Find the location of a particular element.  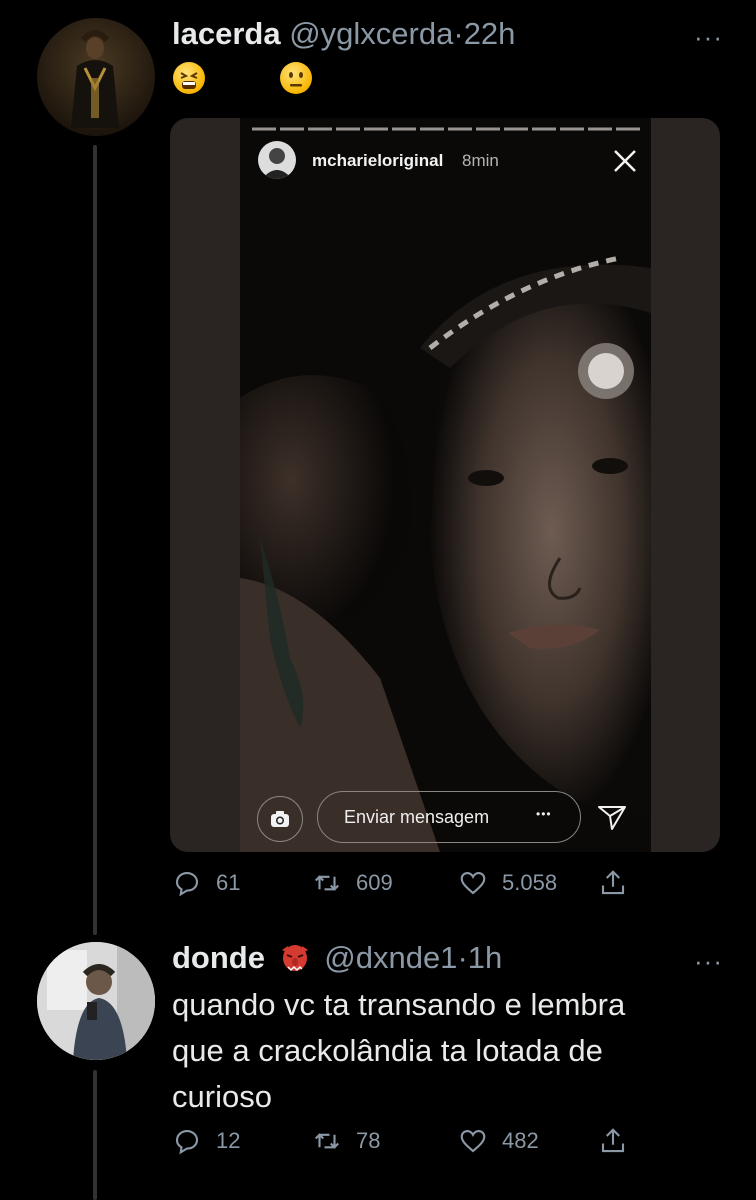

camera-icon is located at coordinates (280, 819).